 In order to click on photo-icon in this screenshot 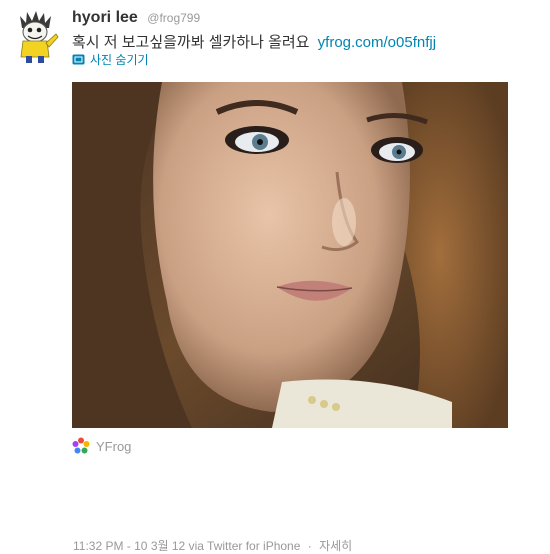, I will do `click(78, 59)`.